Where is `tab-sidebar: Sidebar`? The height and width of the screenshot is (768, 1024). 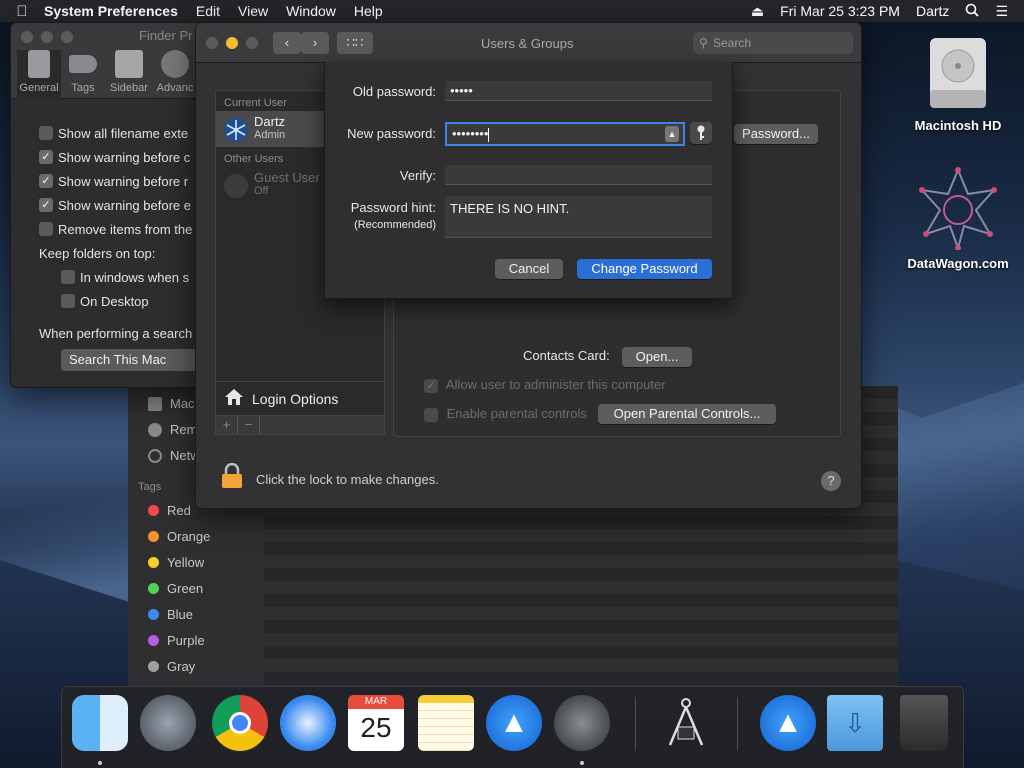
tab-sidebar: Sidebar is located at coordinates (129, 72).